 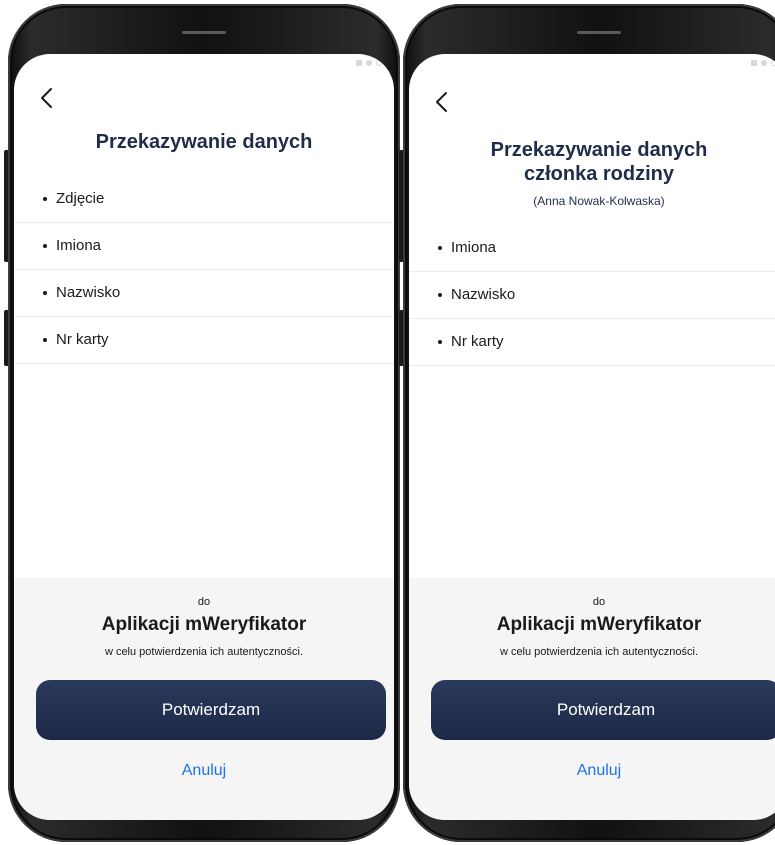 I want to click on page-title-line2: członka rodziny, so click(x=599, y=174).